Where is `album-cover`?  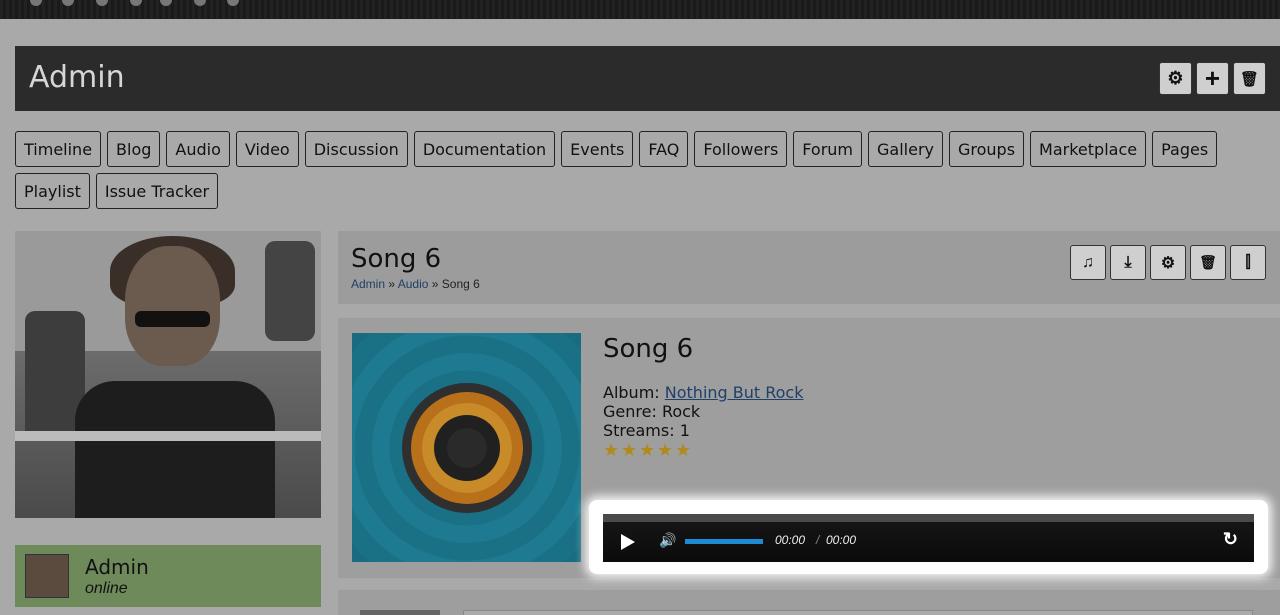 album-cover is located at coordinates (466, 447).